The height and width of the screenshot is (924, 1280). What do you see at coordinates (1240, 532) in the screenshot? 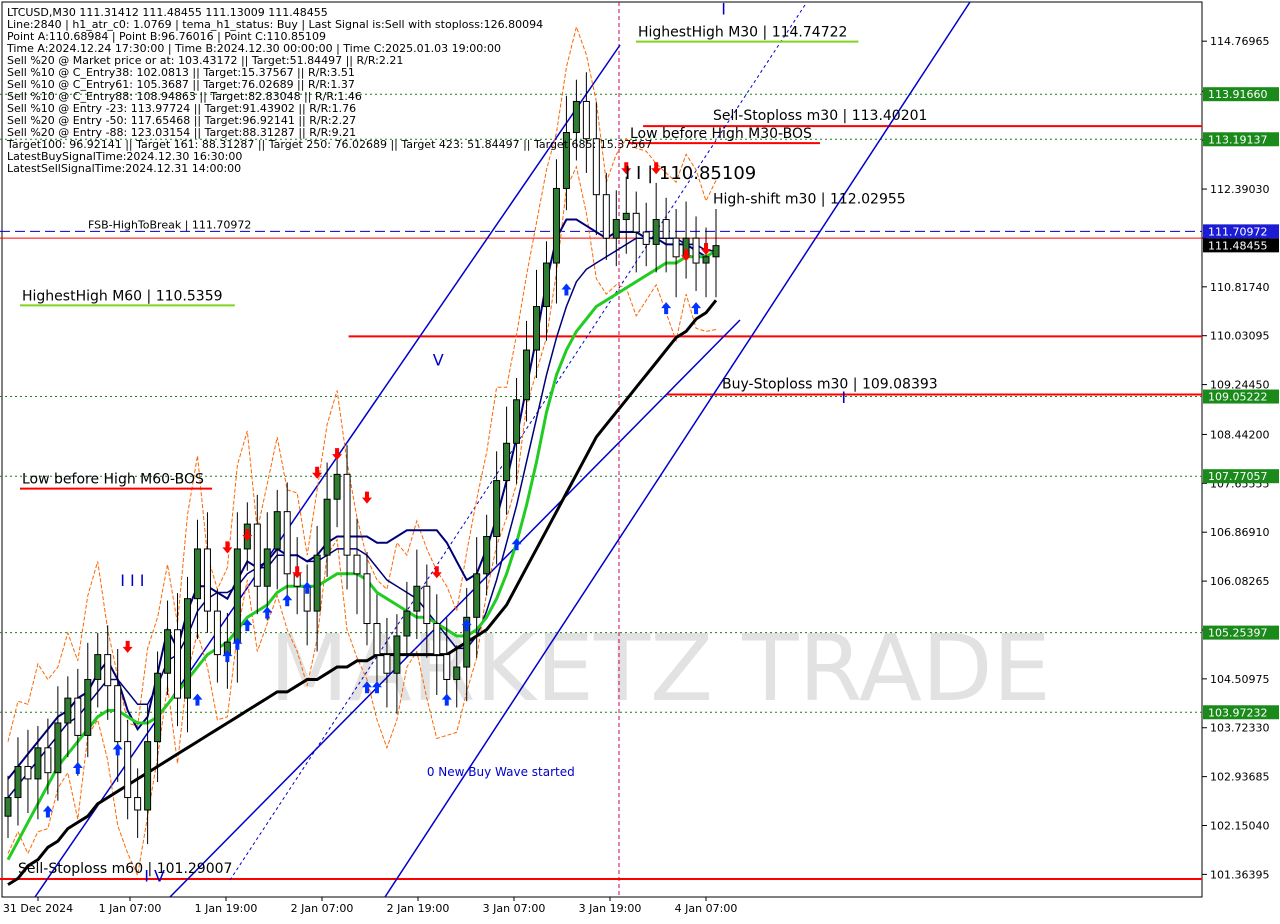
I see `y-tick-label-7: 106.86910` at bounding box center [1240, 532].